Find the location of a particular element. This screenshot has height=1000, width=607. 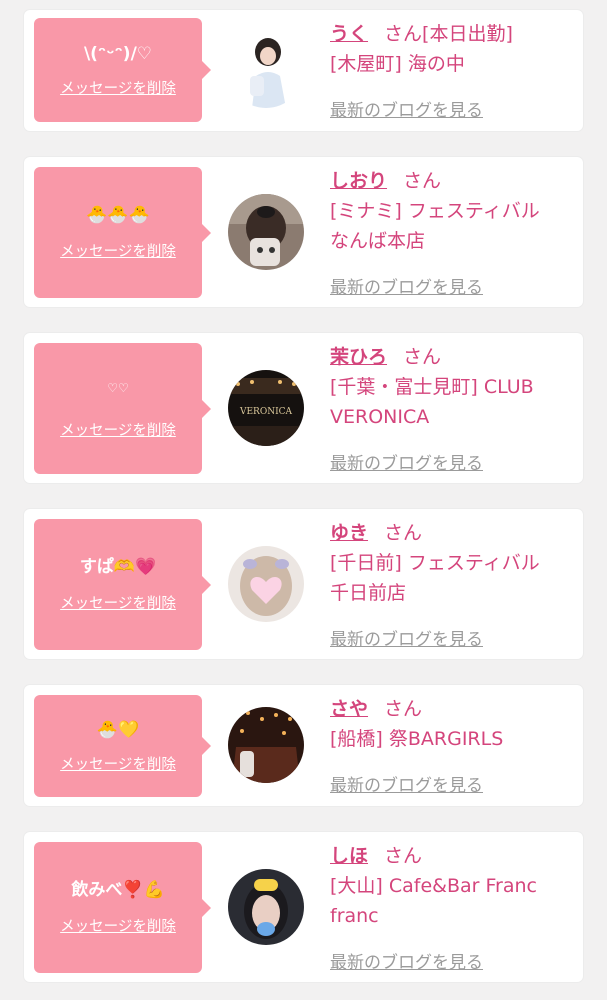

message-text: 🐣🐣🐣 is located at coordinates (118, 215).